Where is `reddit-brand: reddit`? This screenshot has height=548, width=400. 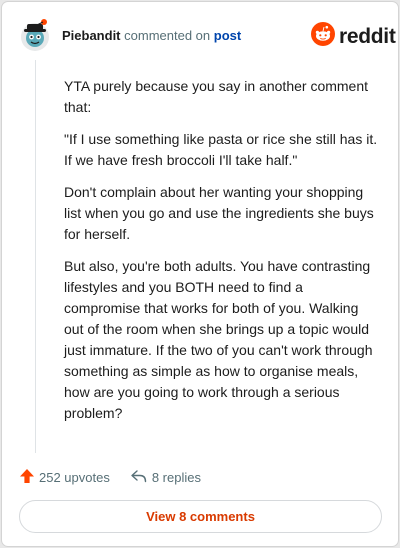 reddit-brand: reddit is located at coordinates (353, 36).